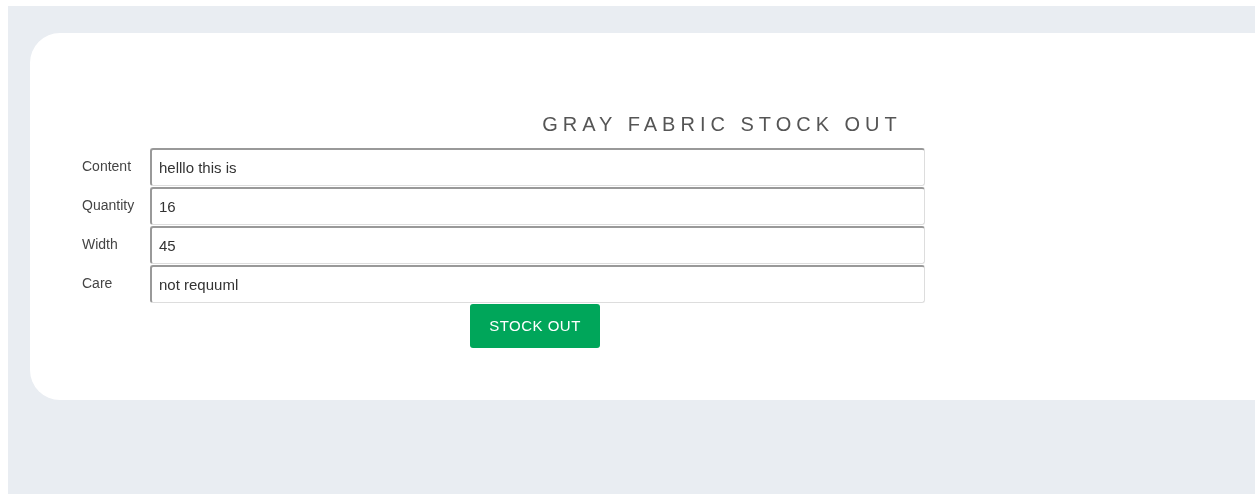  I want to click on form-title: GRAY FABRIC STOCK OUT, so click(722, 124).